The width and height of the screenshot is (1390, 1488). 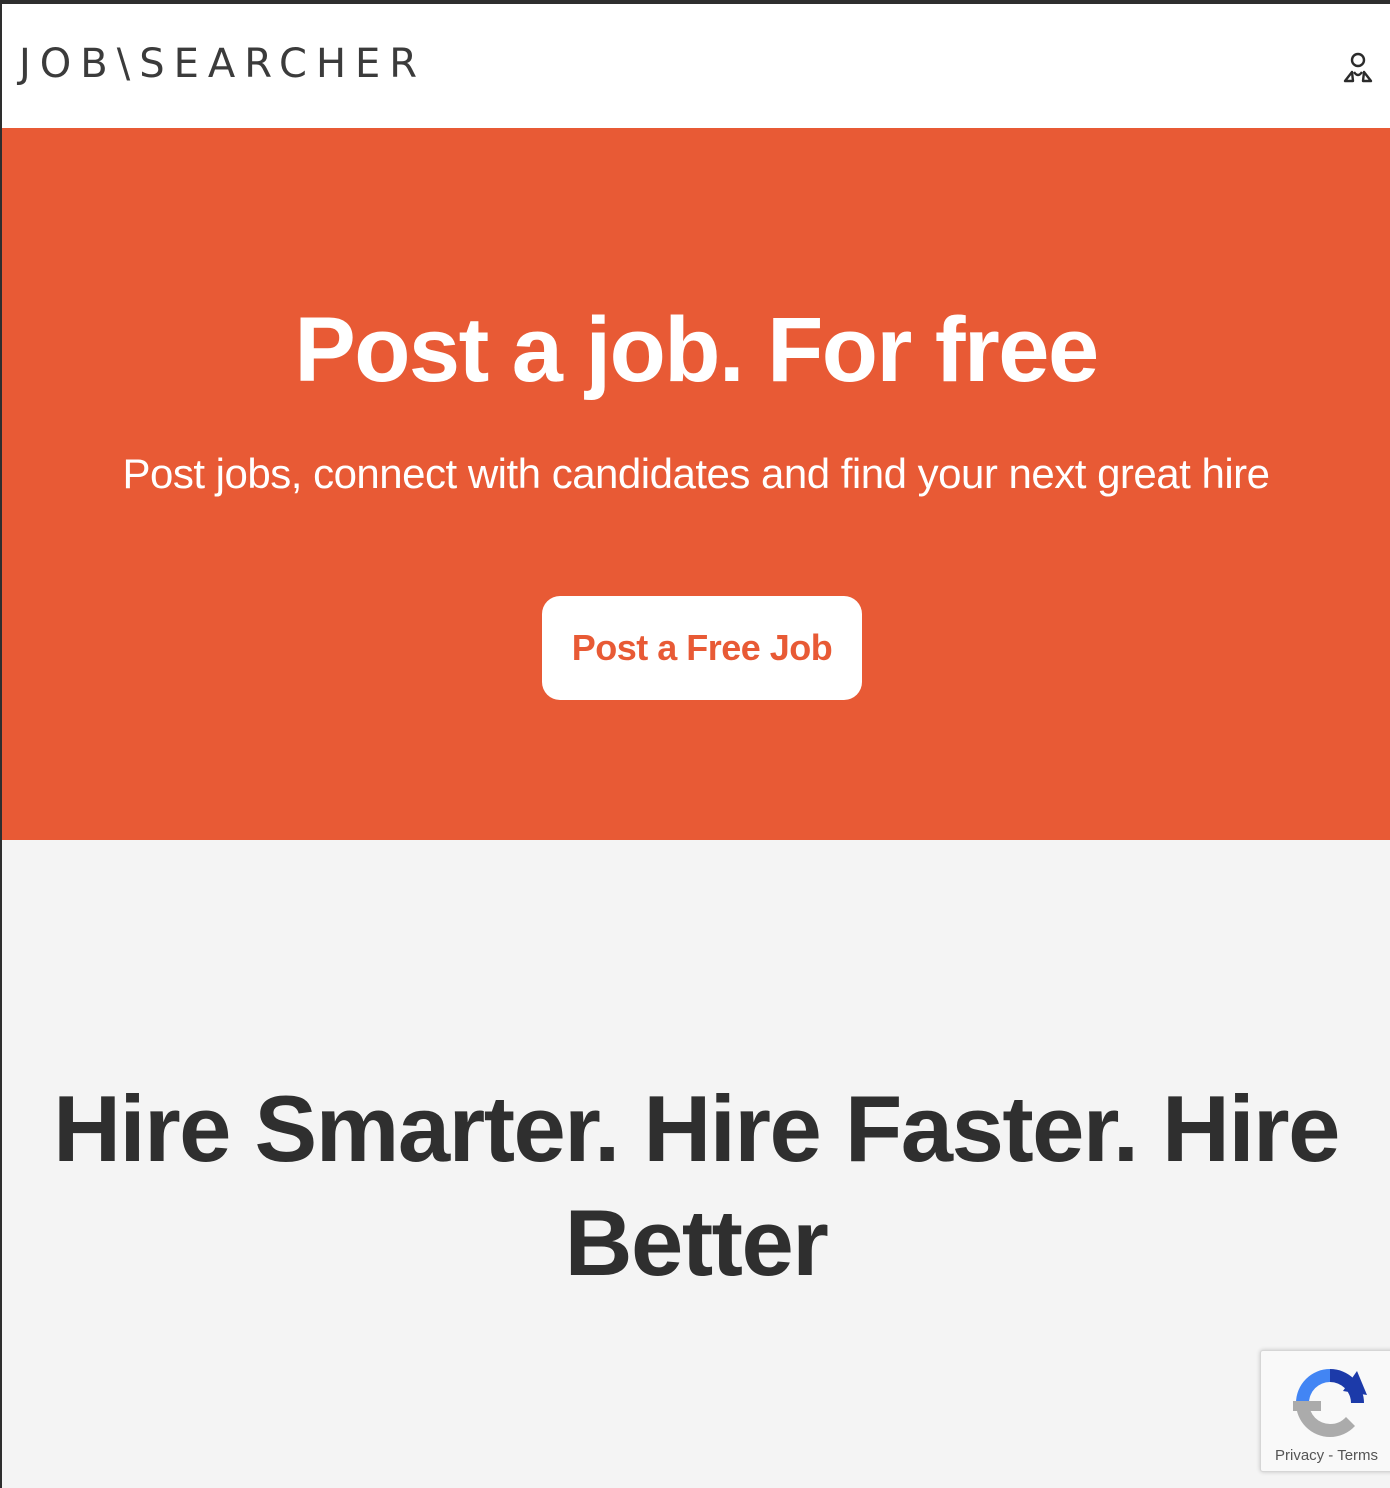 What do you see at coordinates (696, 1185) in the screenshot?
I see `section-title: Hire Smarter. Hire Faster. Hire Better` at bounding box center [696, 1185].